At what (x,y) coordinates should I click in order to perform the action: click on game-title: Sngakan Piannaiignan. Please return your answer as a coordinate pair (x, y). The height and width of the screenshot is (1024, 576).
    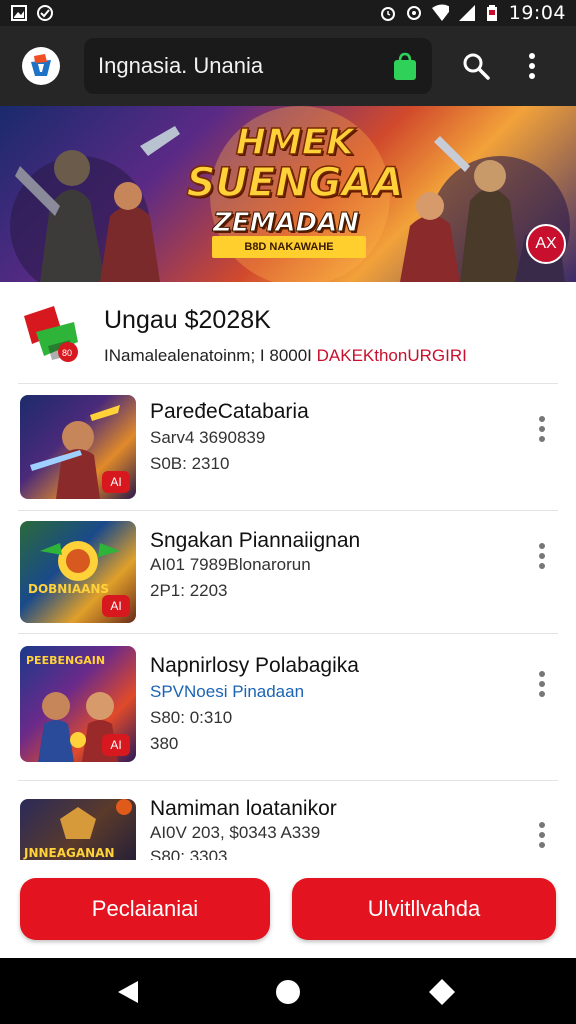
    Looking at the image, I should click on (255, 540).